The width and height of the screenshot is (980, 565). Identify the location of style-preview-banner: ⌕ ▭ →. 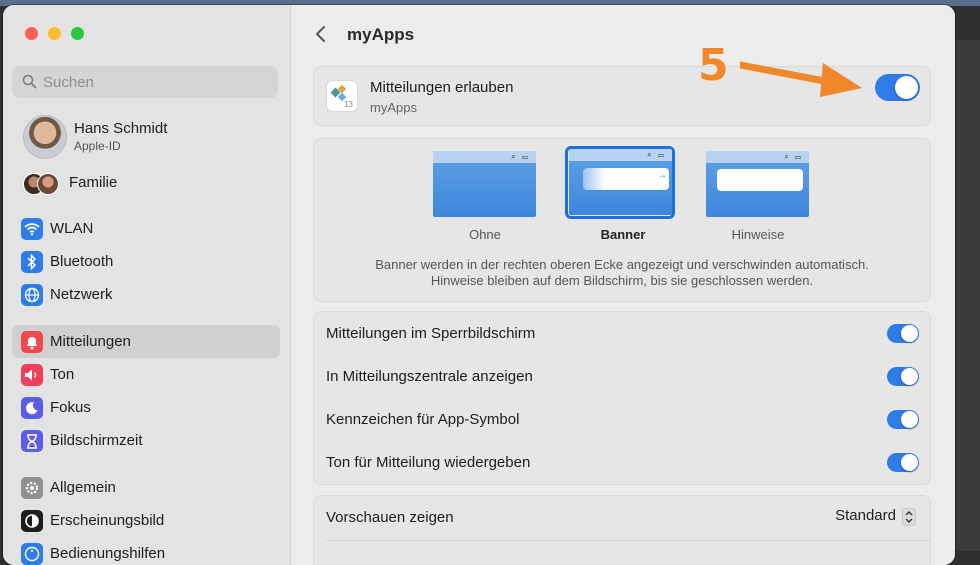
(620, 182).